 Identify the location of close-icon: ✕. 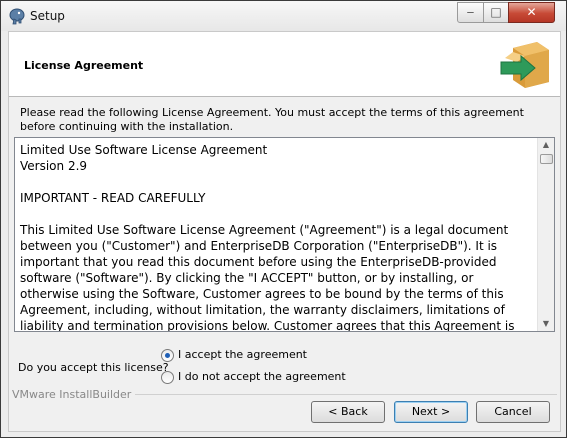
(531, 12).